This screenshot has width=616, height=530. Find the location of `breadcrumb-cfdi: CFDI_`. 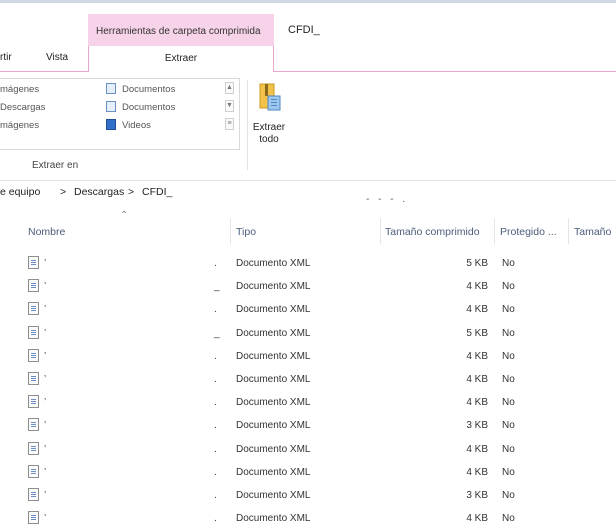

breadcrumb-cfdi: CFDI_ is located at coordinates (157, 192).